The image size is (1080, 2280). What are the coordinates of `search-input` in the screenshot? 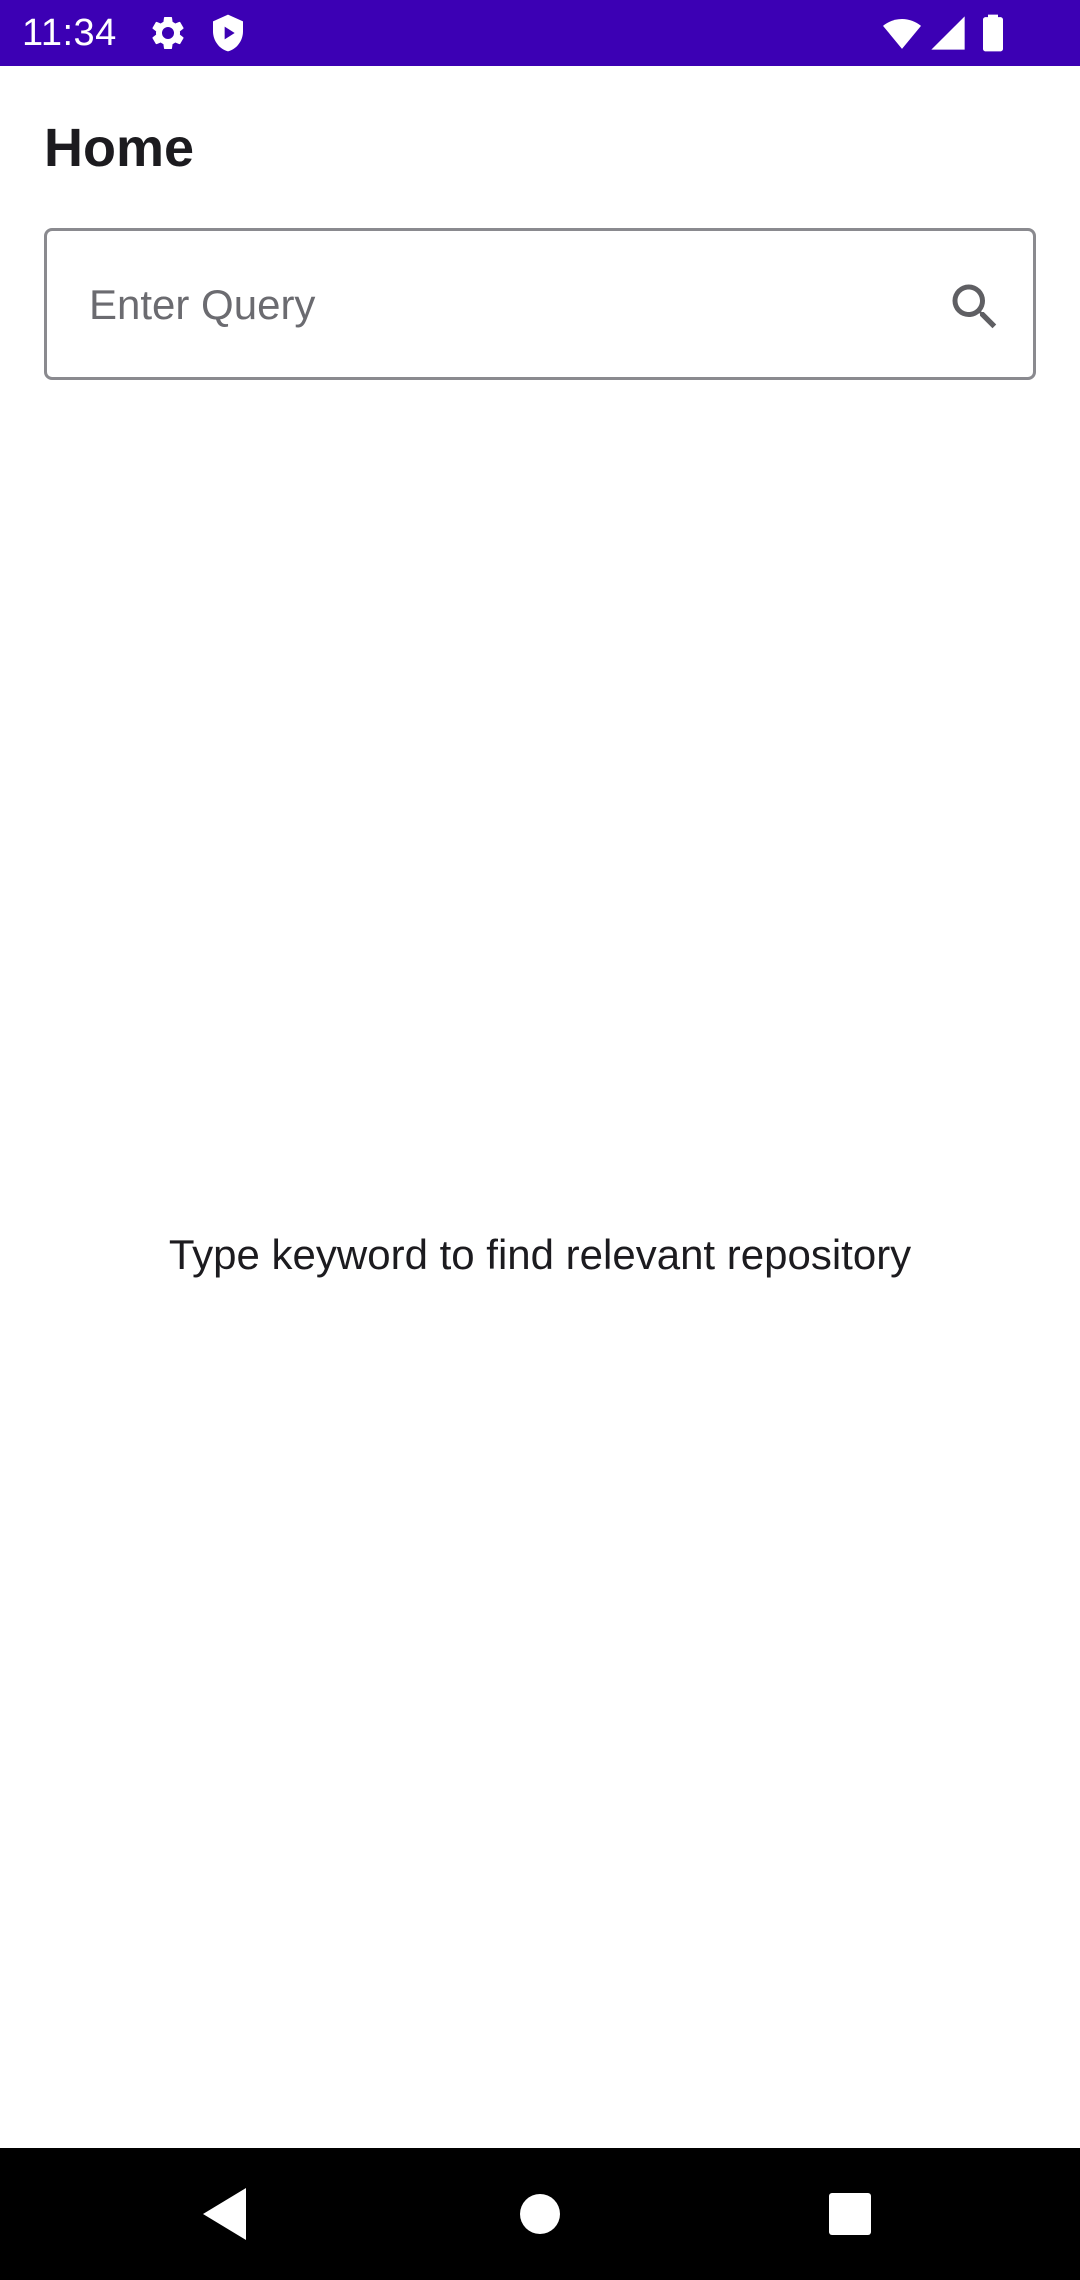 It's located at (499, 305).